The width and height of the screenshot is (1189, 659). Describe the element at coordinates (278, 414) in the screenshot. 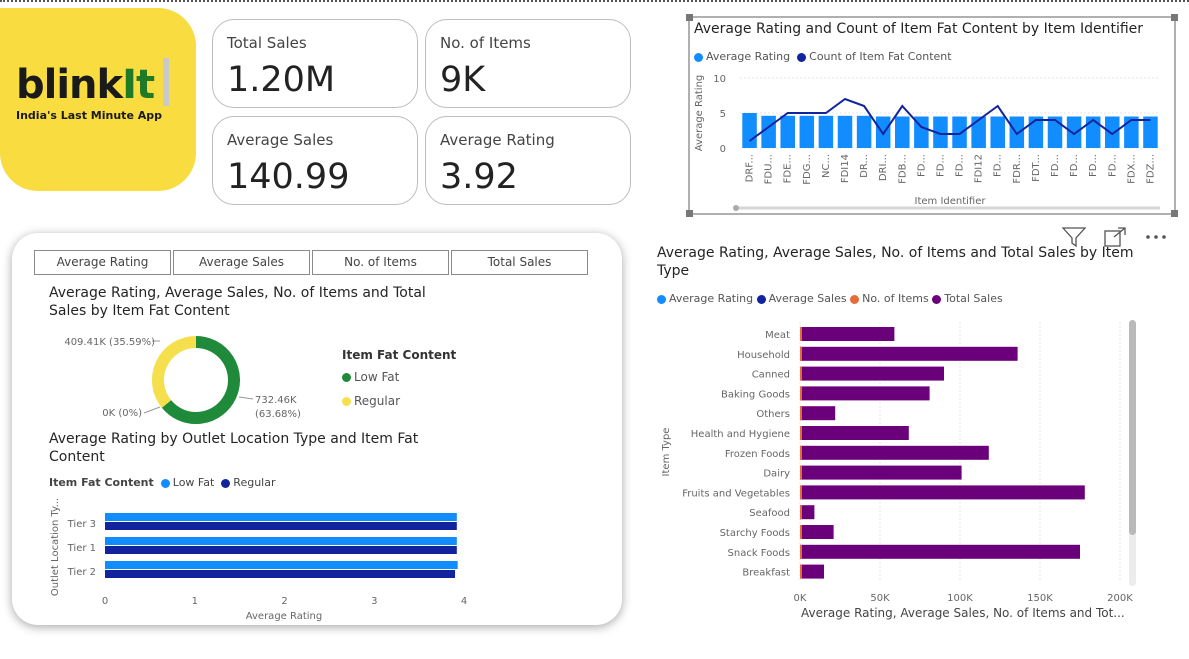

I see `donut-data-label: (63.68%)` at that location.